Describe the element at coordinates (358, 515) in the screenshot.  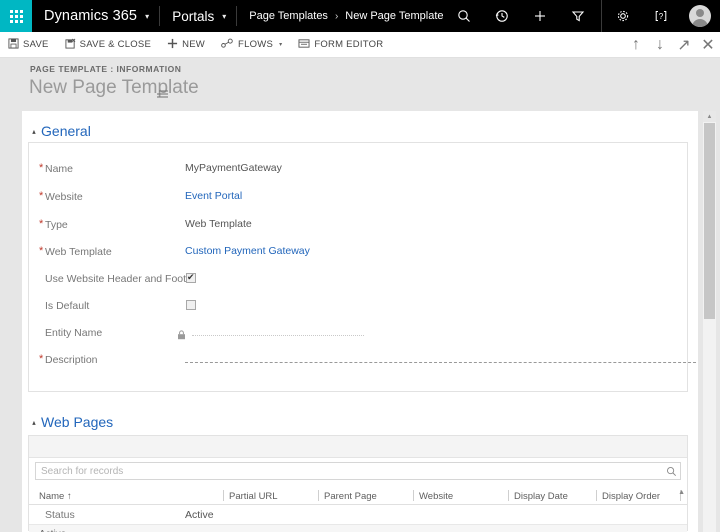
I see `status-field-row: Status Active` at that location.